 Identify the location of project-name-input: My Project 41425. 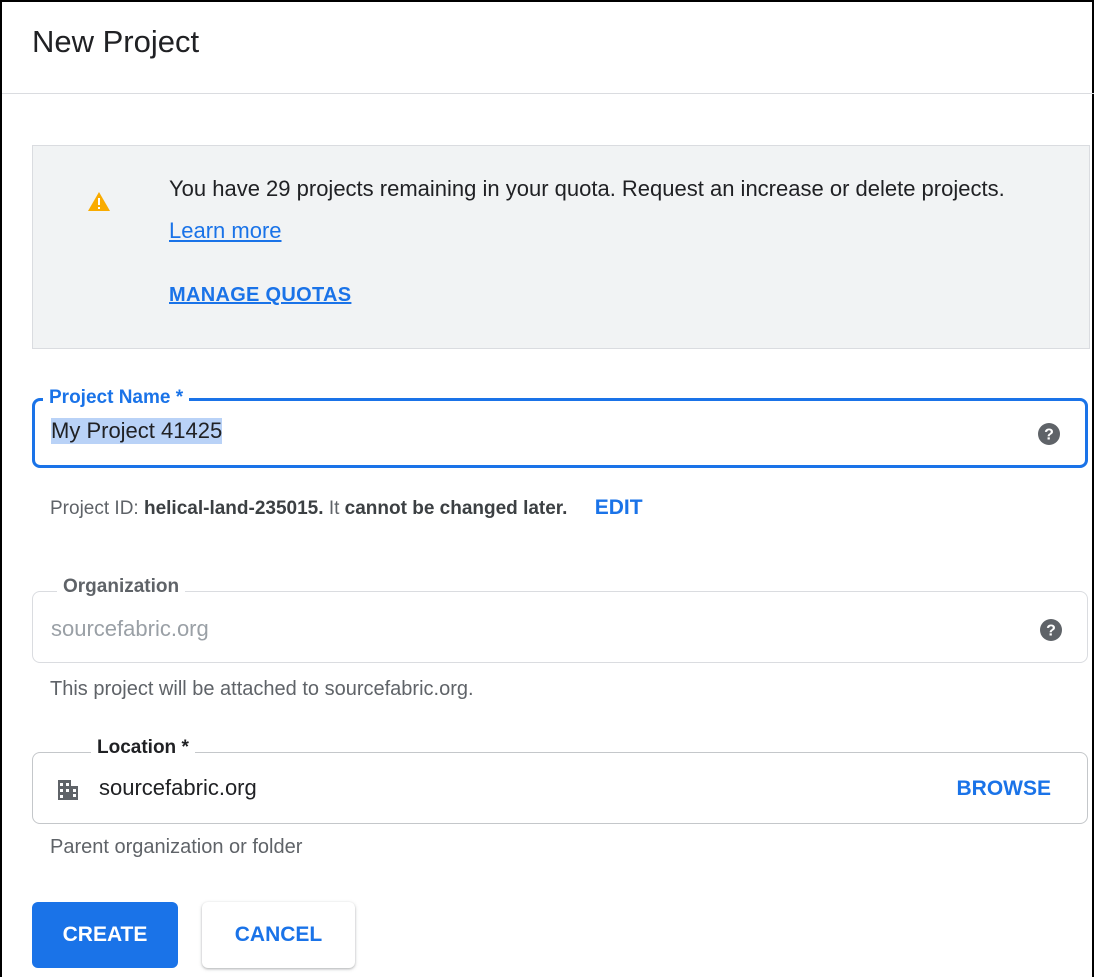
(137, 431).